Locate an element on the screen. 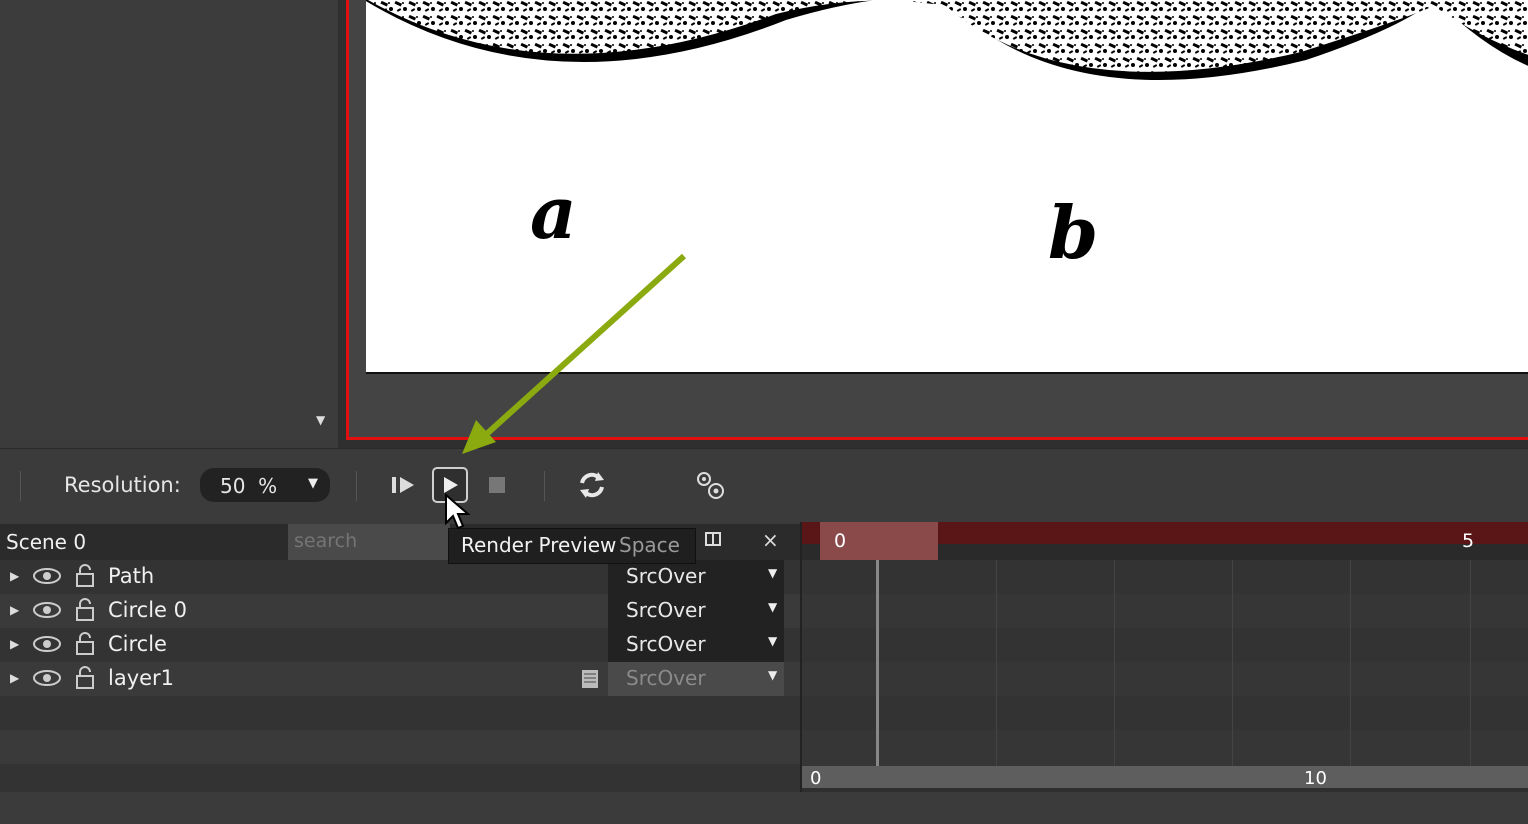 The image size is (1528, 824). layer-name: Circle is located at coordinates (137, 644).